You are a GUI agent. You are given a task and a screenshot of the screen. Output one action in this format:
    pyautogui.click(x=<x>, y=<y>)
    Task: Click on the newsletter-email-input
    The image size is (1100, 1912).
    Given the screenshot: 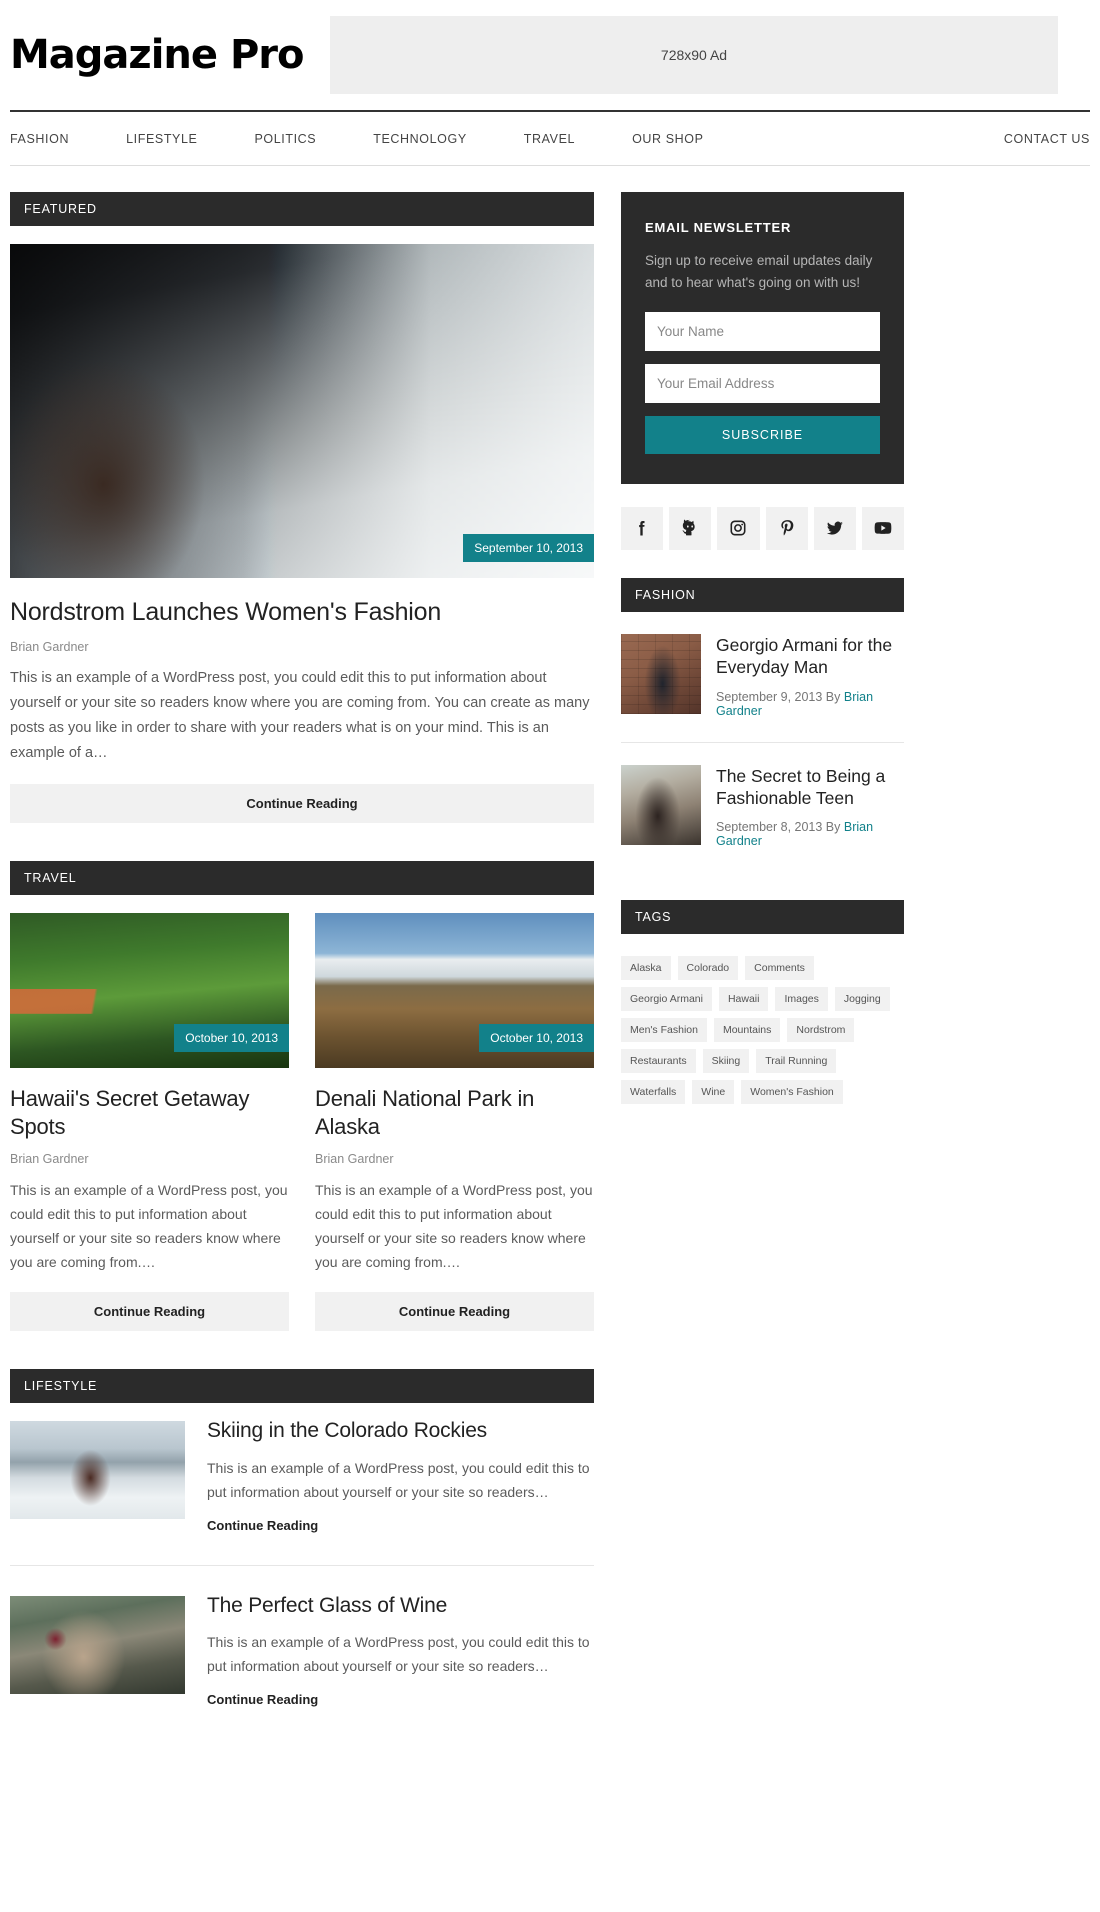 What is the action you would take?
    pyautogui.click(x=762, y=383)
    